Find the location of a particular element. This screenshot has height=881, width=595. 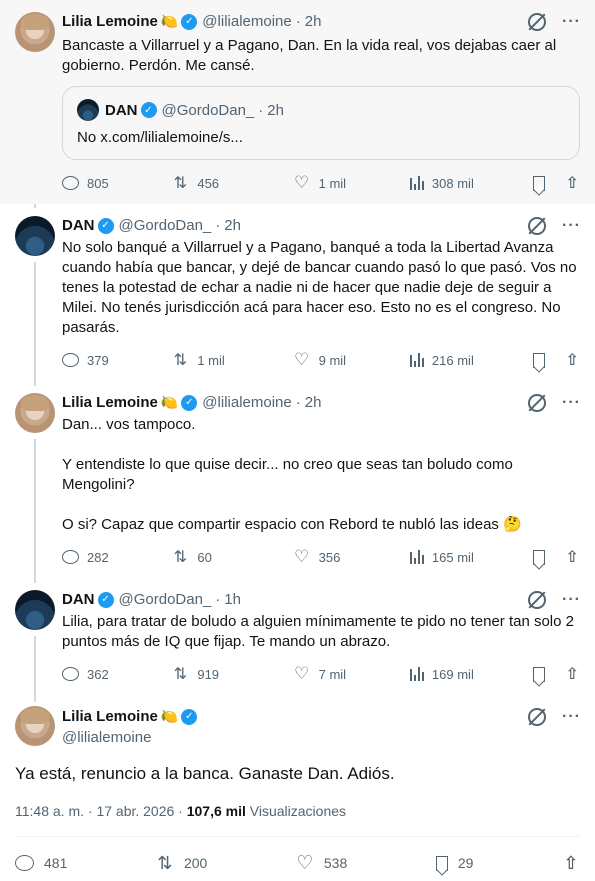

views-button: 216 mil is located at coordinates (471, 360).